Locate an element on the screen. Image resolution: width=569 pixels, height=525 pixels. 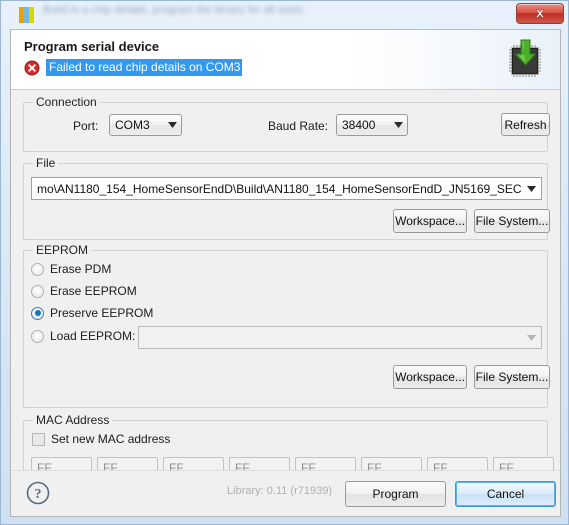
radio-indicator-selected is located at coordinates (37, 313).